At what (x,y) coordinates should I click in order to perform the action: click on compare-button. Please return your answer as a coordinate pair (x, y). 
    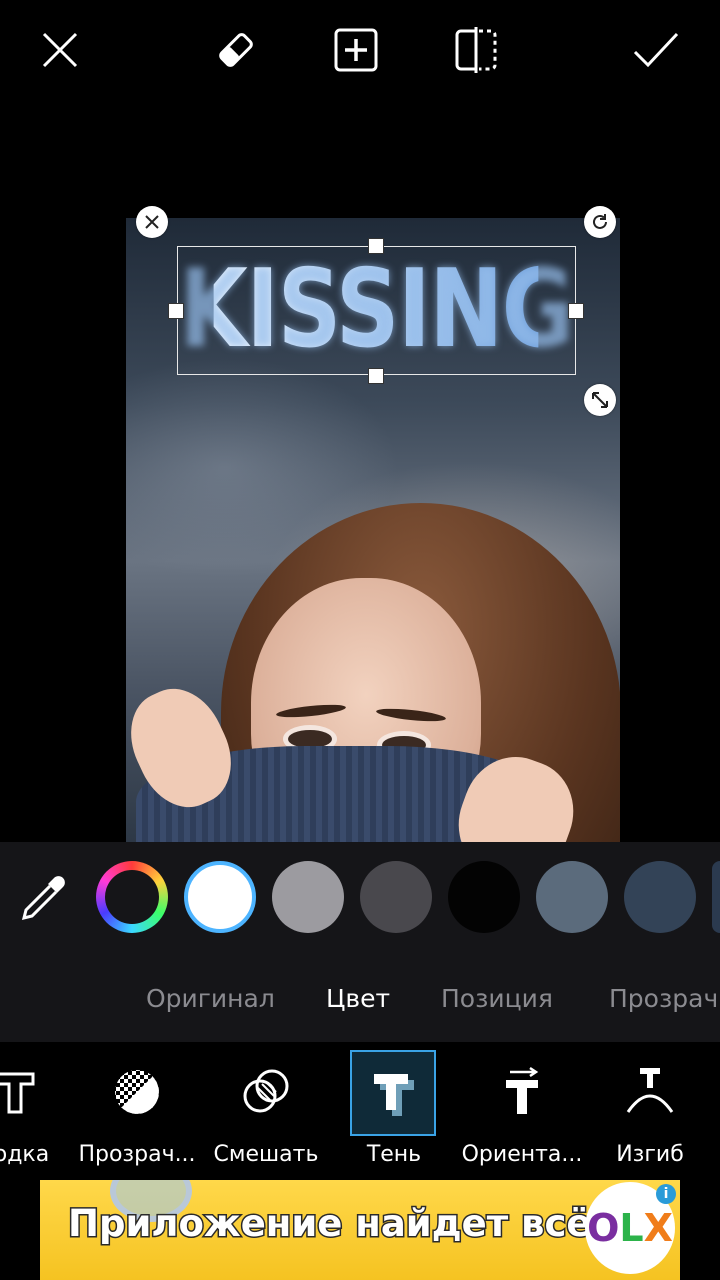
    Looking at the image, I should click on (476, 50).